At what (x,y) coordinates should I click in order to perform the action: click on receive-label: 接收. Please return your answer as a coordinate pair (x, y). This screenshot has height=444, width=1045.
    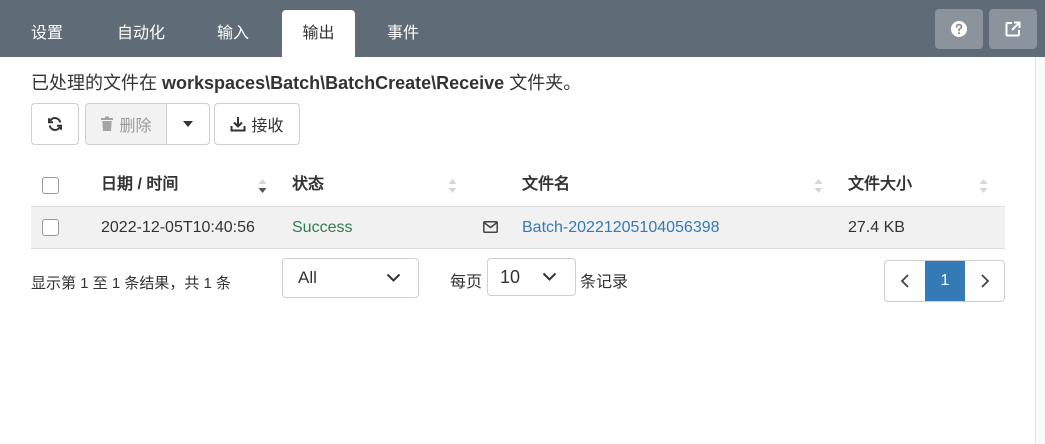
    Looking at the image, I should click on (267, 126).